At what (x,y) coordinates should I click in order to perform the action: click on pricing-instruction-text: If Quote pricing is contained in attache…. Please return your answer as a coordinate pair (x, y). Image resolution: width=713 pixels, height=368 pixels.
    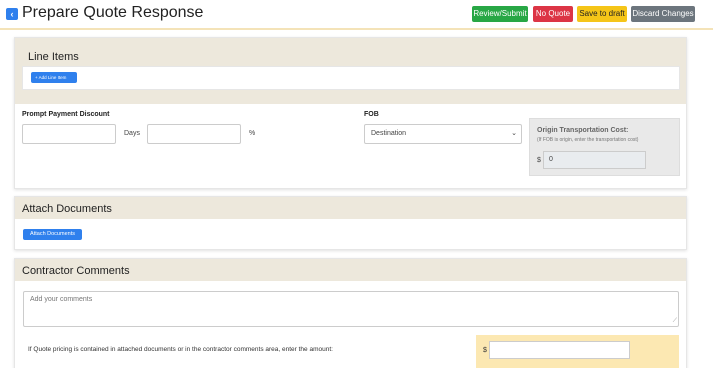
    Looking at the image, I should click on (180, 349).